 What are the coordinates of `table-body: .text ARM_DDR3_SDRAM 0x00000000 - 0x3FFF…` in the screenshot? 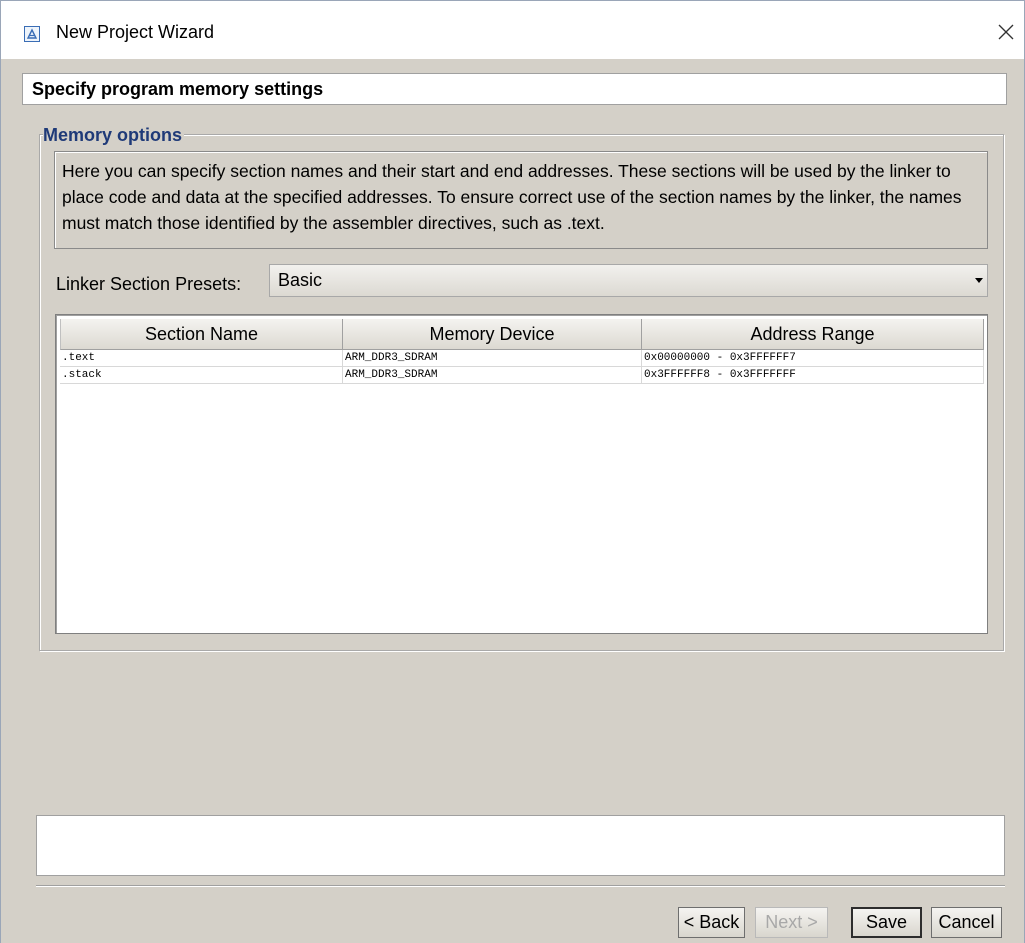 It's located at (522, 367).